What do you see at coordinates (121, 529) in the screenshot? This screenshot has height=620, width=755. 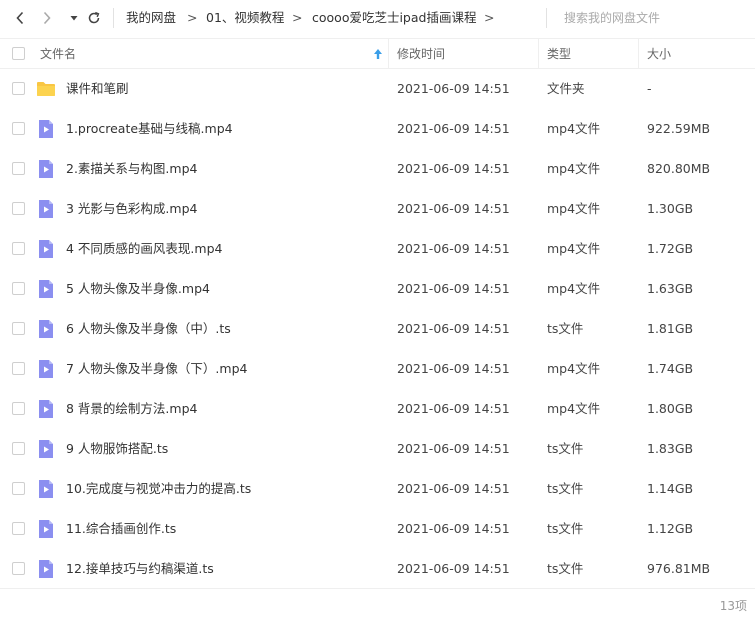 I see `file-name: 11.综合插画创作.ts` at bounding box center [121, 529].